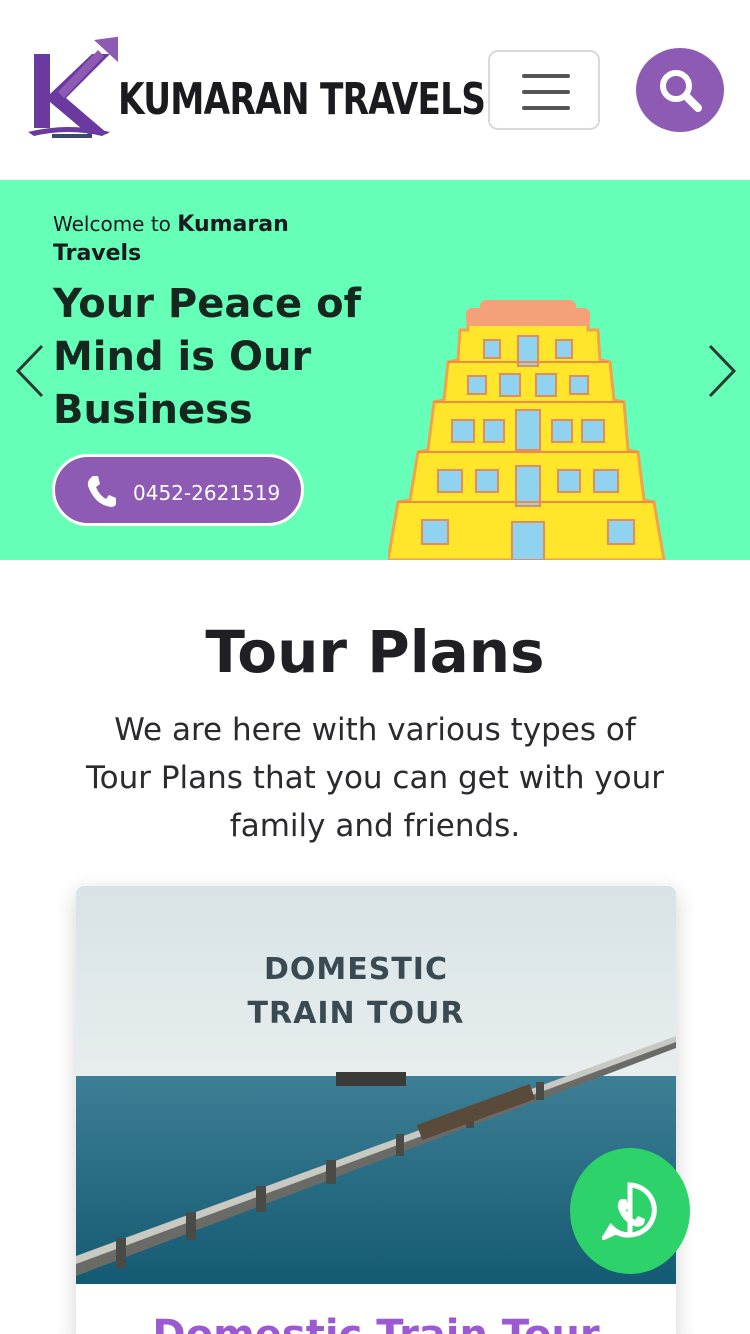  I want to click on search-button, so click(680, 90).